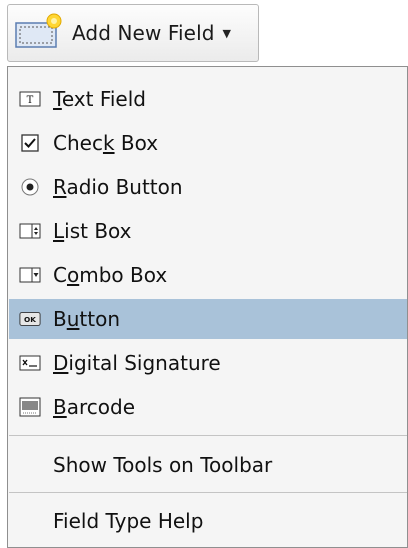  Describe the element at coordinates (94, 407) in the screenshot. I see `menu-item-label: Barcode` at that location.